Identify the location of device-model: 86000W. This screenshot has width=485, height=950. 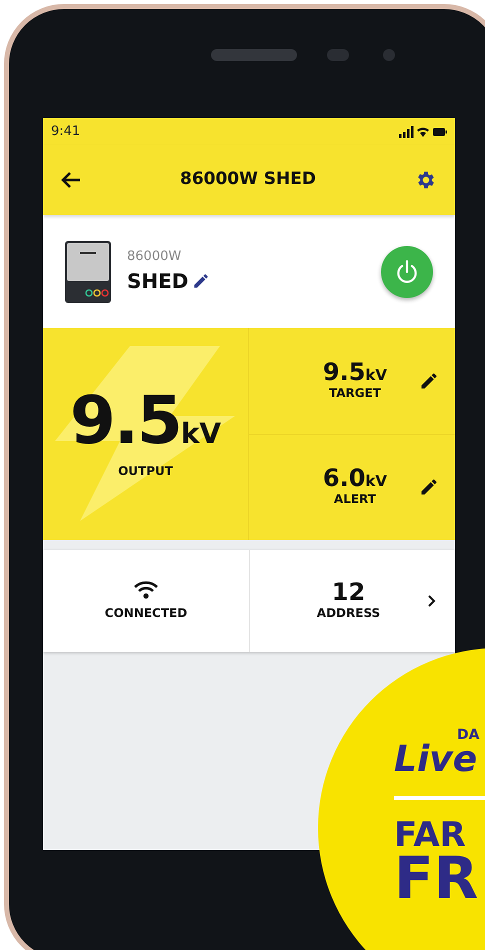
(154, 257).